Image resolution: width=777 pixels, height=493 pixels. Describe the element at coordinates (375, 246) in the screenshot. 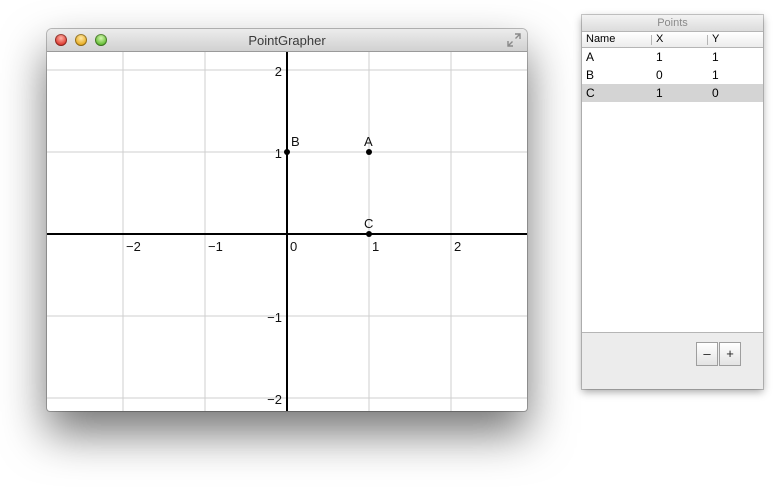

I see `x-tick-label: 1` at that location.